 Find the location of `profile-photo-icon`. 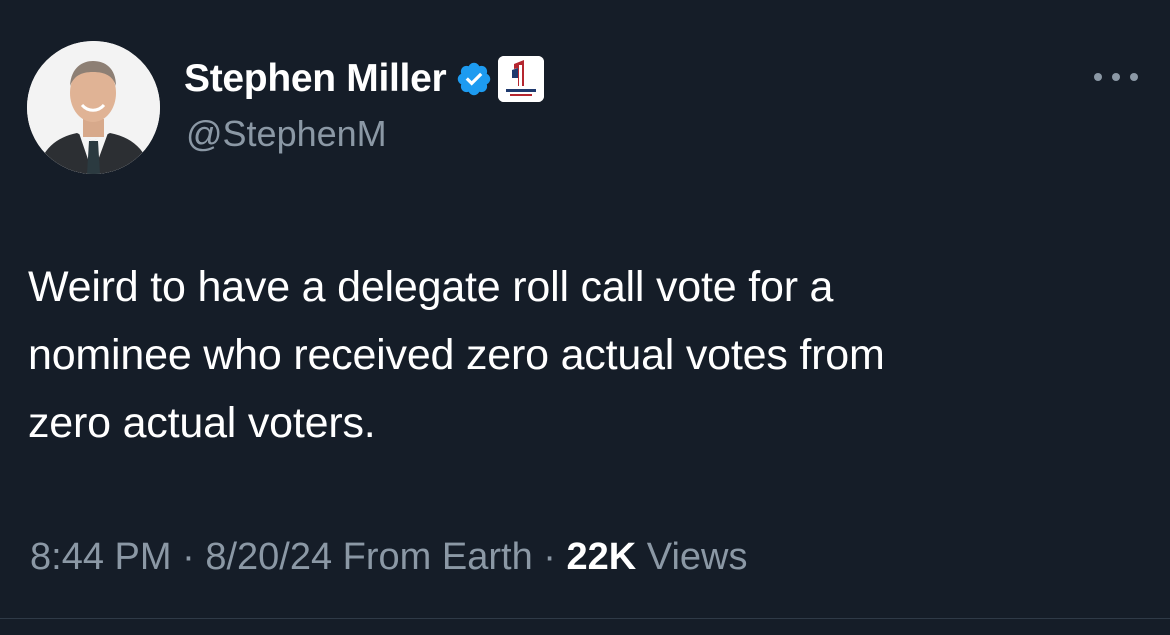

profile-photo-icon is located at coordinates (93, 107).